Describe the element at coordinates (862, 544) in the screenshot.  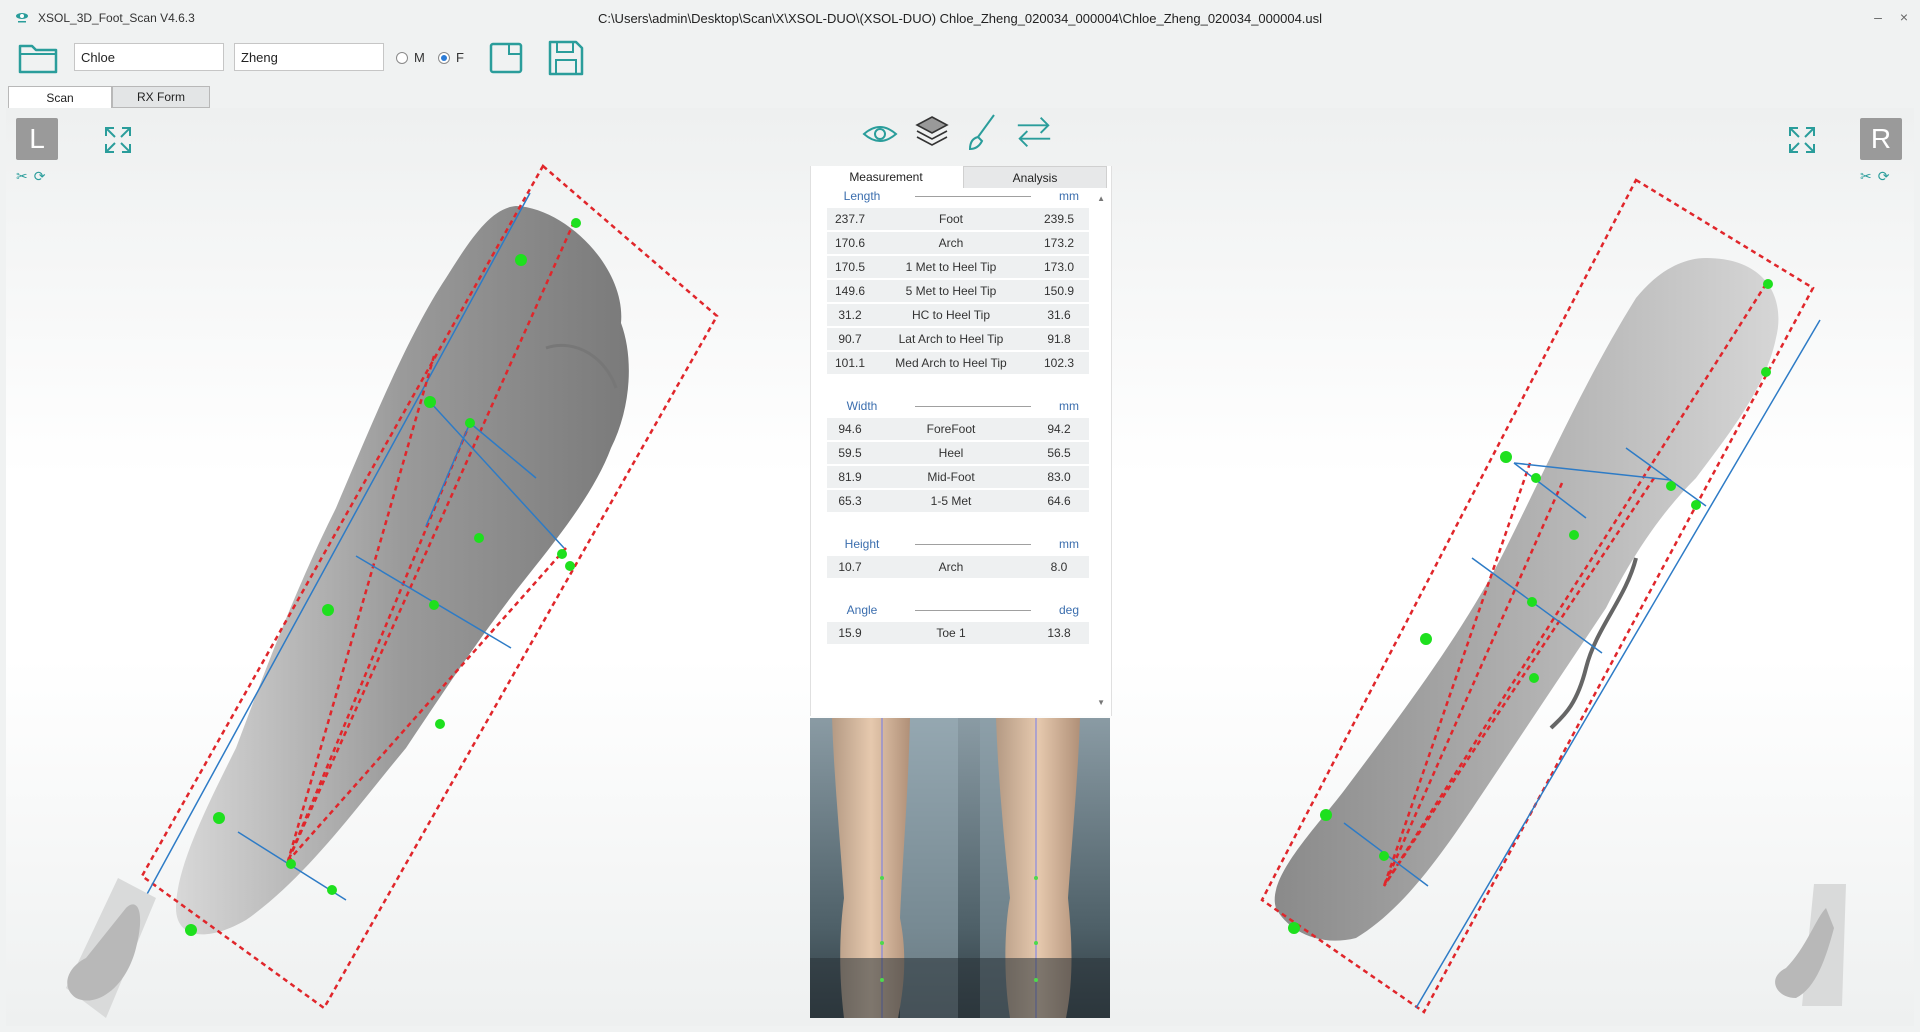
I see `section-name: Height` at that location.